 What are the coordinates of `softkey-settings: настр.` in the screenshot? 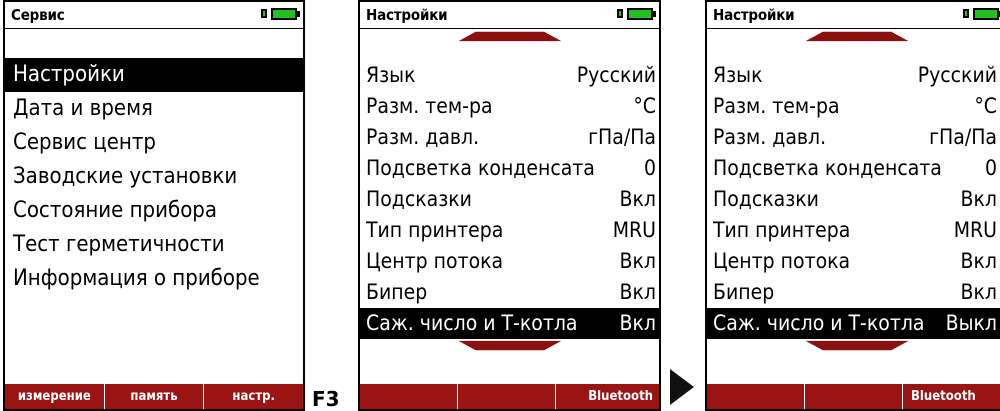 It's located at (253, 396).